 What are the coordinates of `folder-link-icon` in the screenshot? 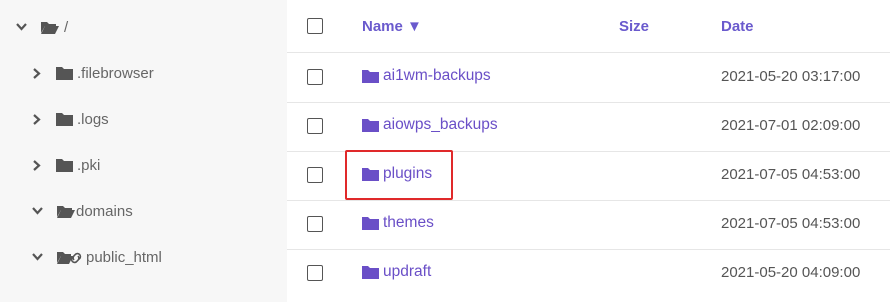 It's located at (69, 257).